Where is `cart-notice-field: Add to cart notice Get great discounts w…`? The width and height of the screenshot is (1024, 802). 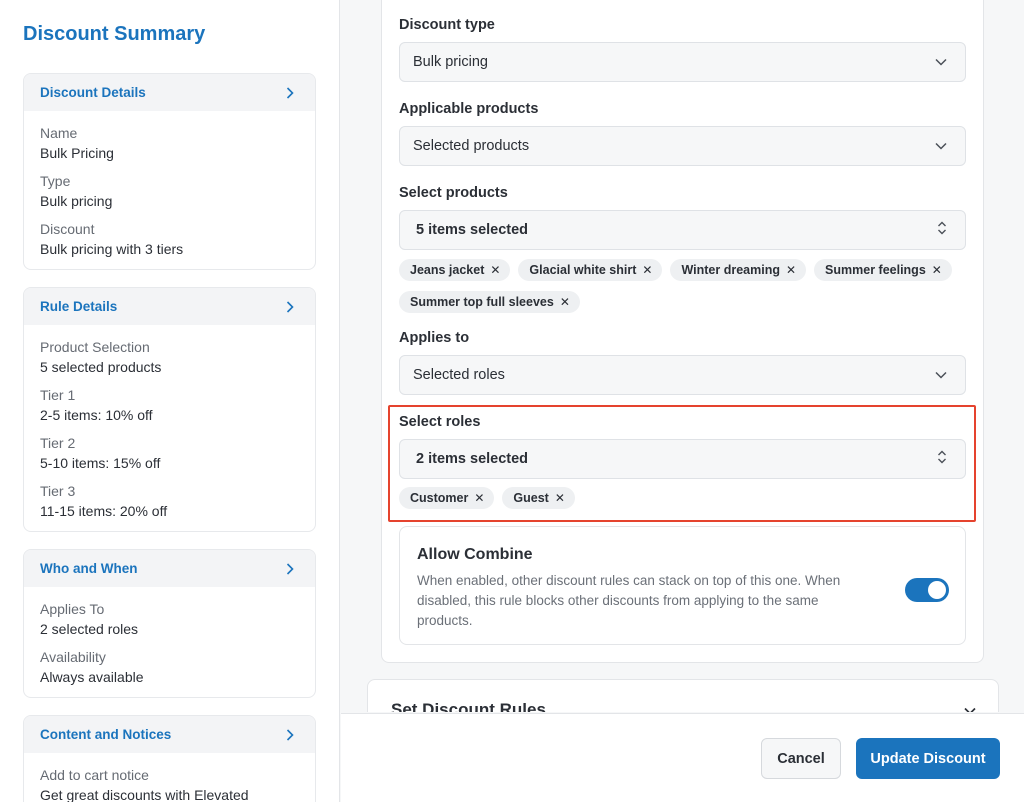
cart-notice-field: Add to cart notice Get great discounts w… is located at coordinates (169, 783).